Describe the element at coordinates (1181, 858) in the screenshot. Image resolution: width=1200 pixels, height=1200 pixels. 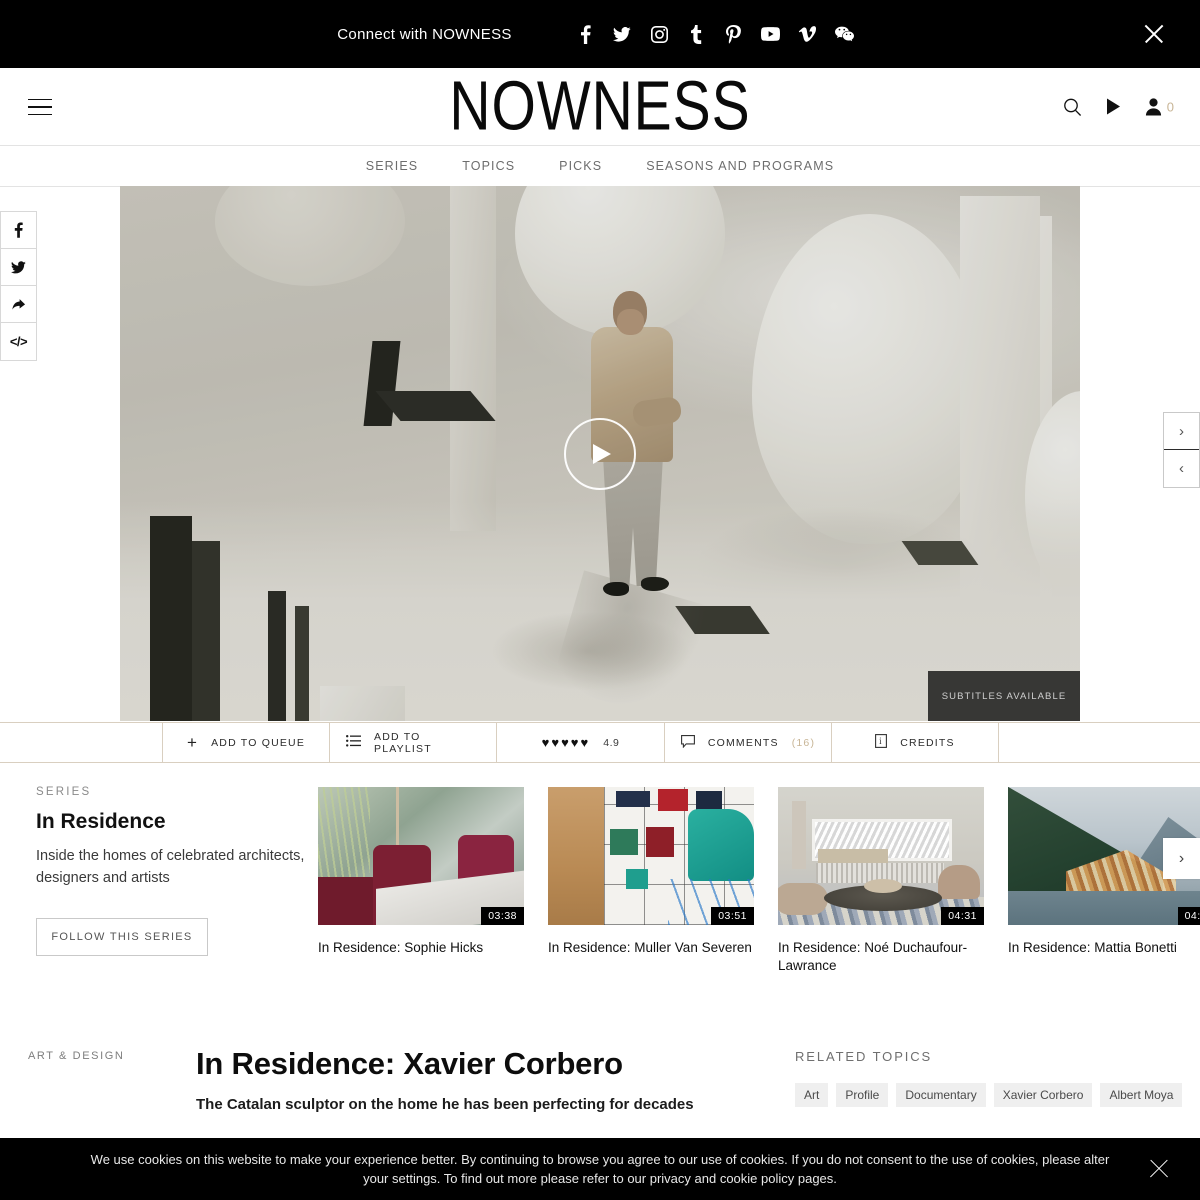
I see `carousel-next-arrow-icon: ›` at that location.